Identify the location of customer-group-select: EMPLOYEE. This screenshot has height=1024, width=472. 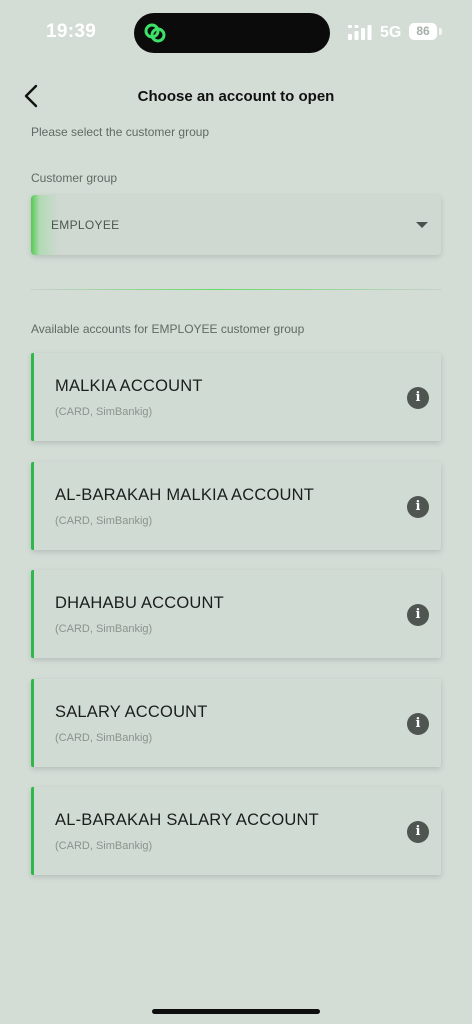
(236, 225).